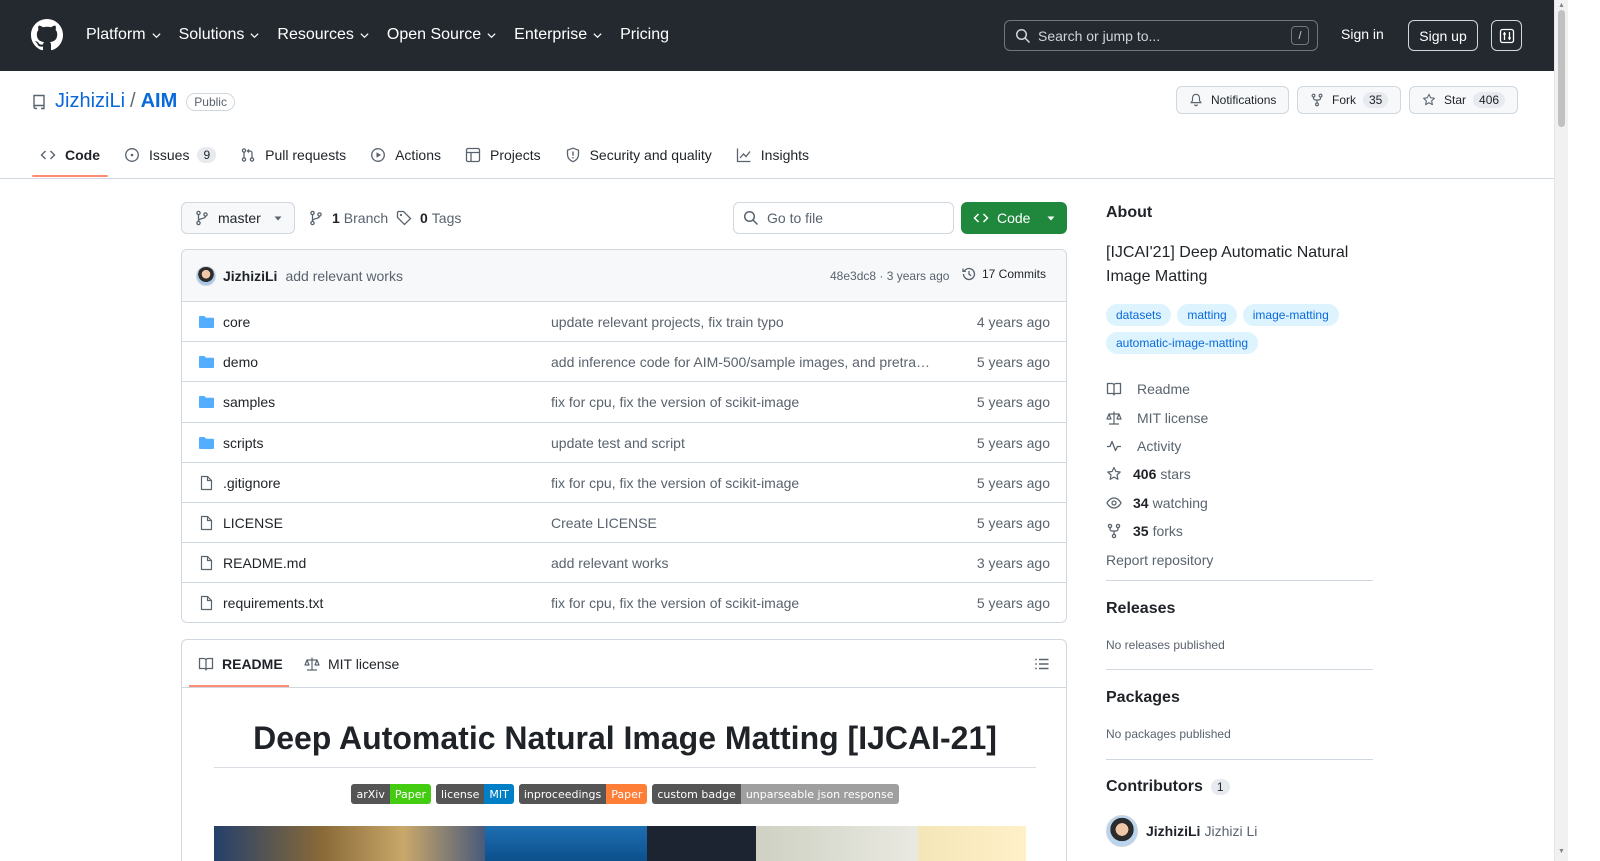 The height and width of the screenshot is (861, 1600). What do you see at coordinates (772, 155) in the screenshot?
I see `tab-insights: Insights` at bounding box center [772, 155].